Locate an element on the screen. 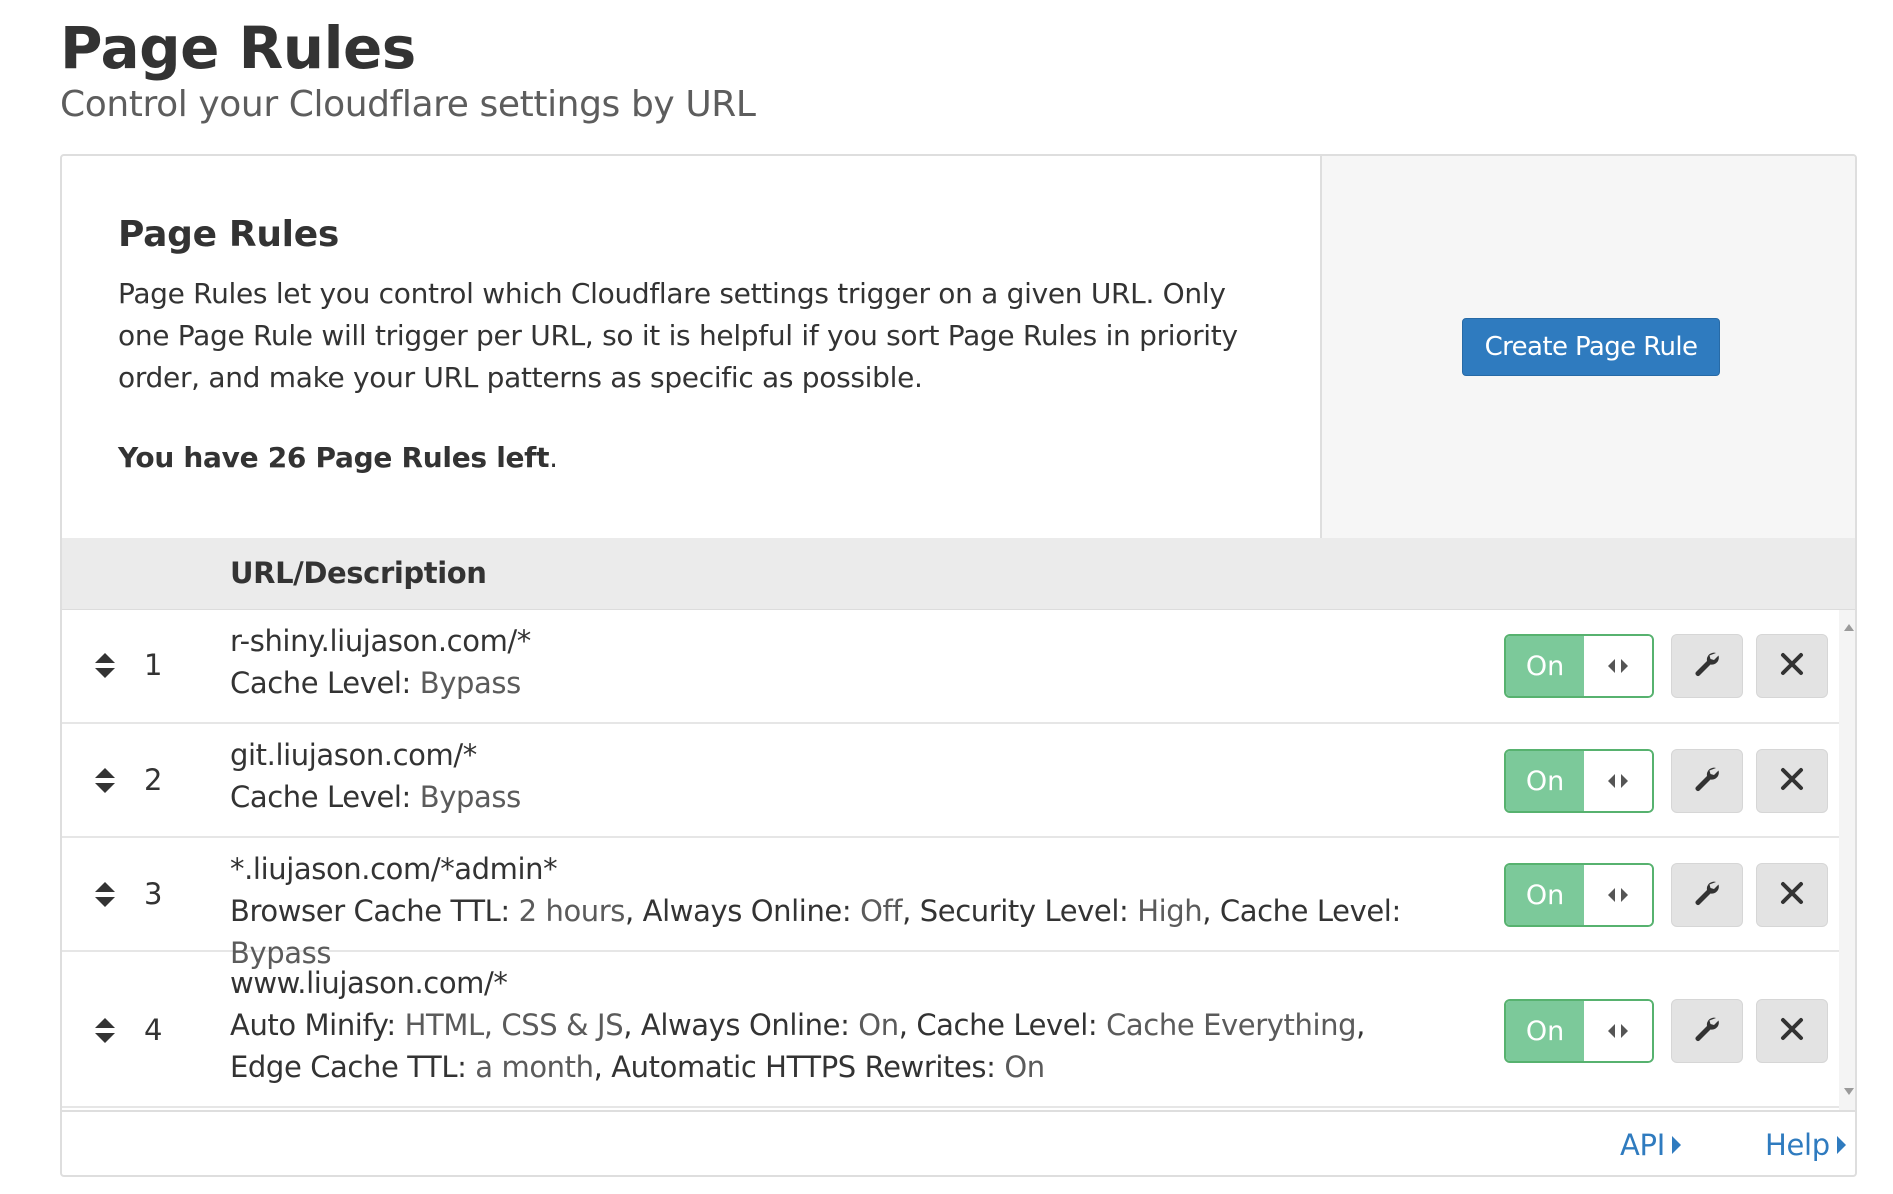 The width and height of the screenshot is (1893, 1194). api-link-label: API is located at coordinates (1642, 1145).